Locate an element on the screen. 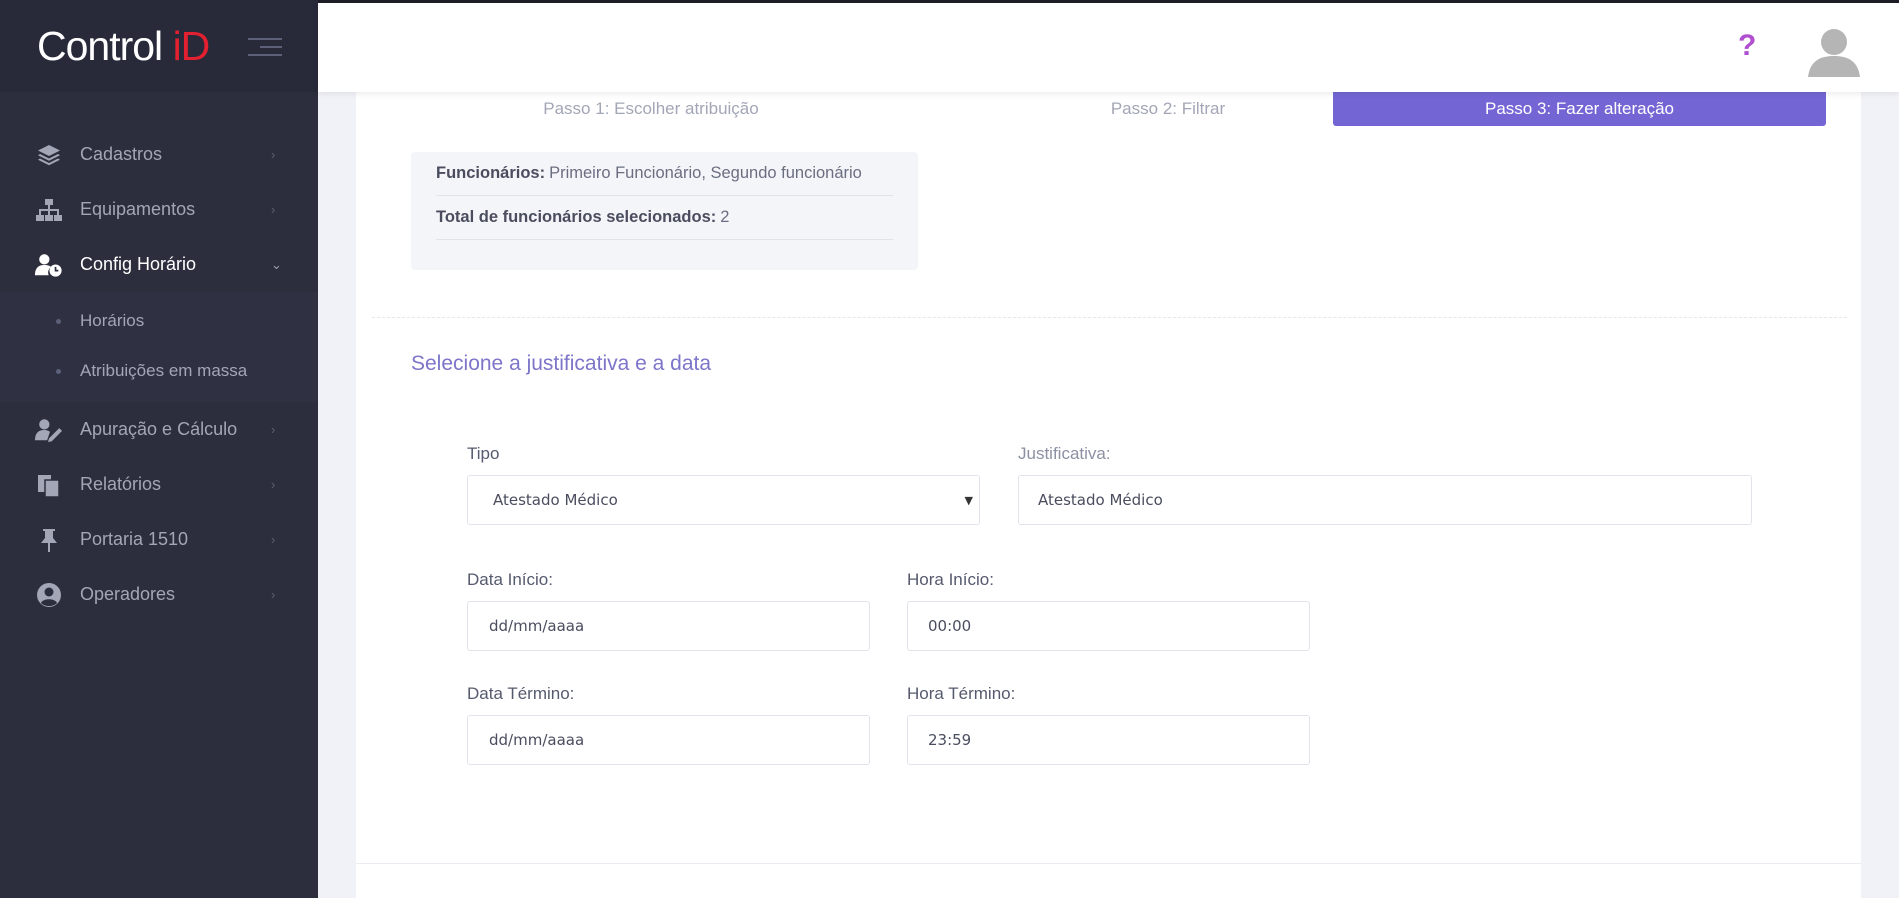  sidebar-subitem-label: Horários is located at coordinates (112, 320).